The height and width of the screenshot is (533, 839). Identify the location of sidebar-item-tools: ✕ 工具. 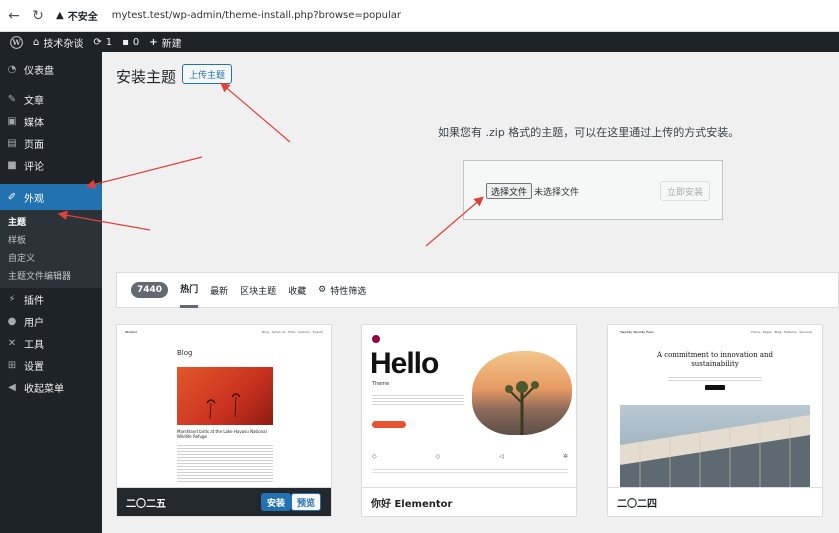
(51, 343).